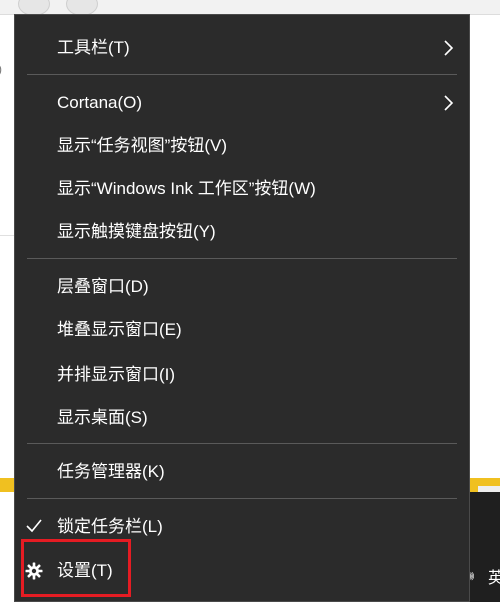  I want to click on menu-item-label: Cortana(O), so click(100, 102).